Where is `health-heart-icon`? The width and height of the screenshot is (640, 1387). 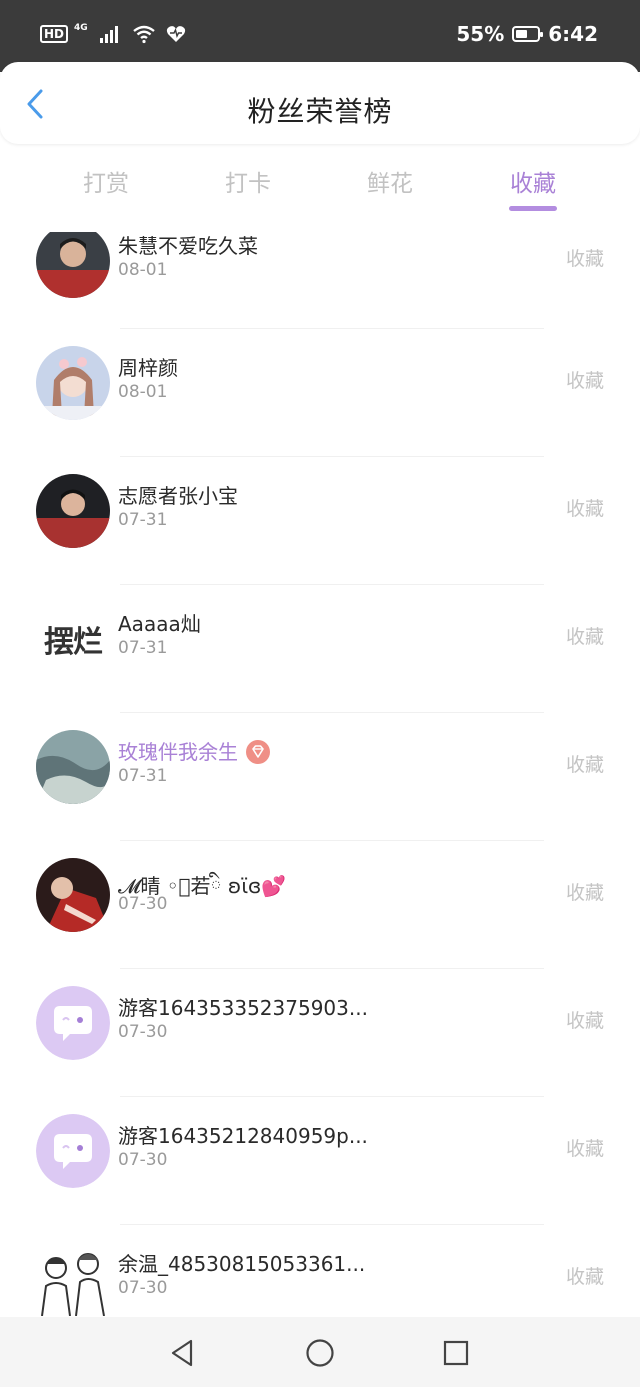
health-heart-icon is located at coordinates (175, 34).